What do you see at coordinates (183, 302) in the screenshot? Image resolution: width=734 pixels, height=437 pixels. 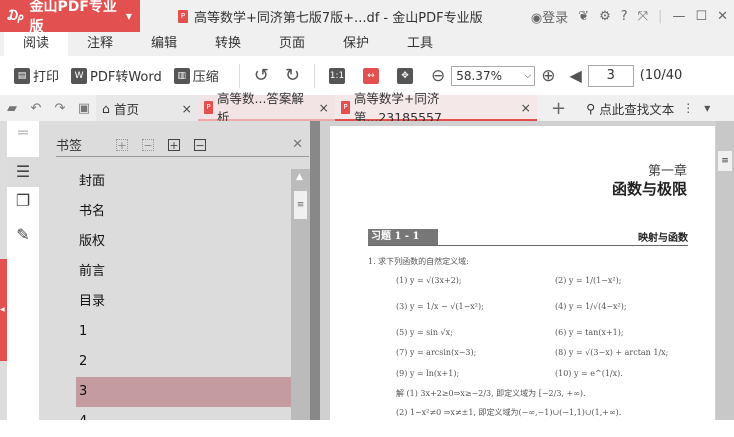 I see `bookmark-item: 目录` at bounding box center [183, 302].